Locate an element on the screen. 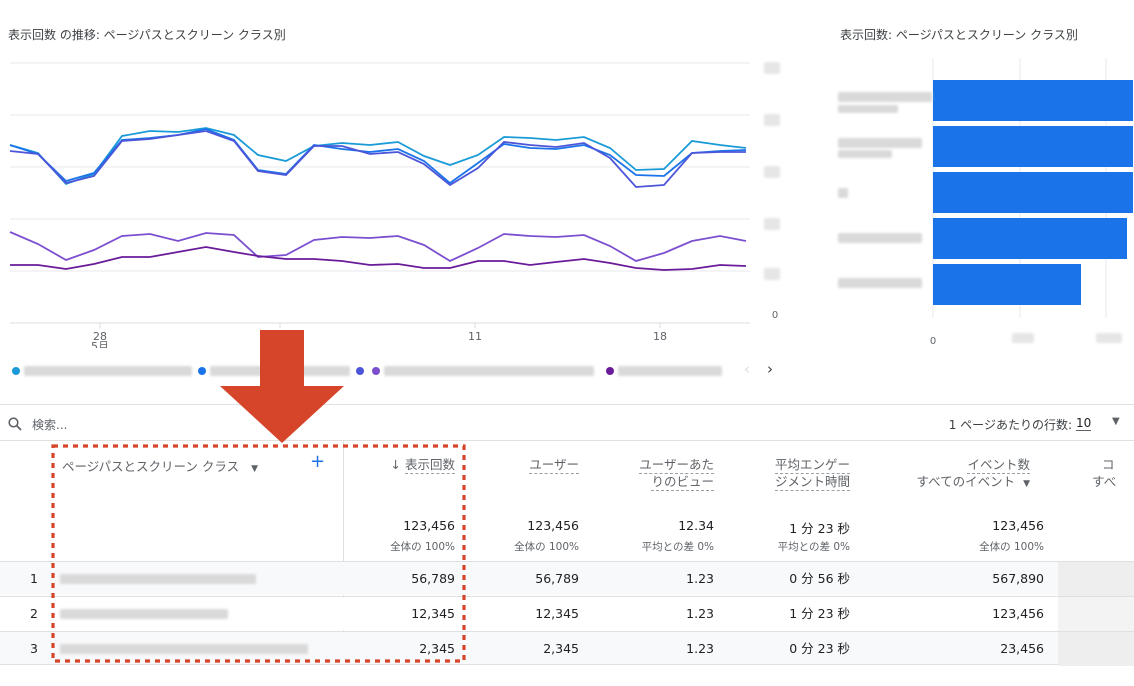 The height and width of the screenshot is (686, 1134). table-row: 3 2,345 2,345 1.23 0 分 23 秒 23,456 is located at coordinates (567, 648).